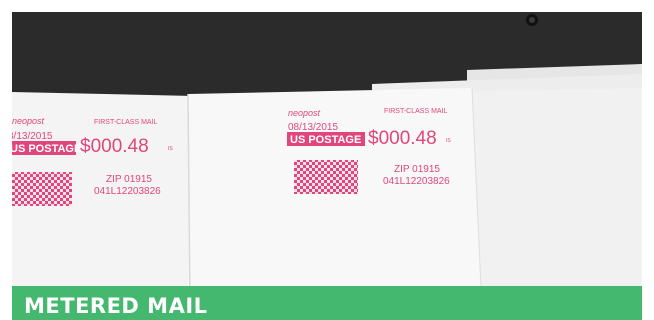  I want to click on caption-title: METERED MAIL, so click(116, 306).